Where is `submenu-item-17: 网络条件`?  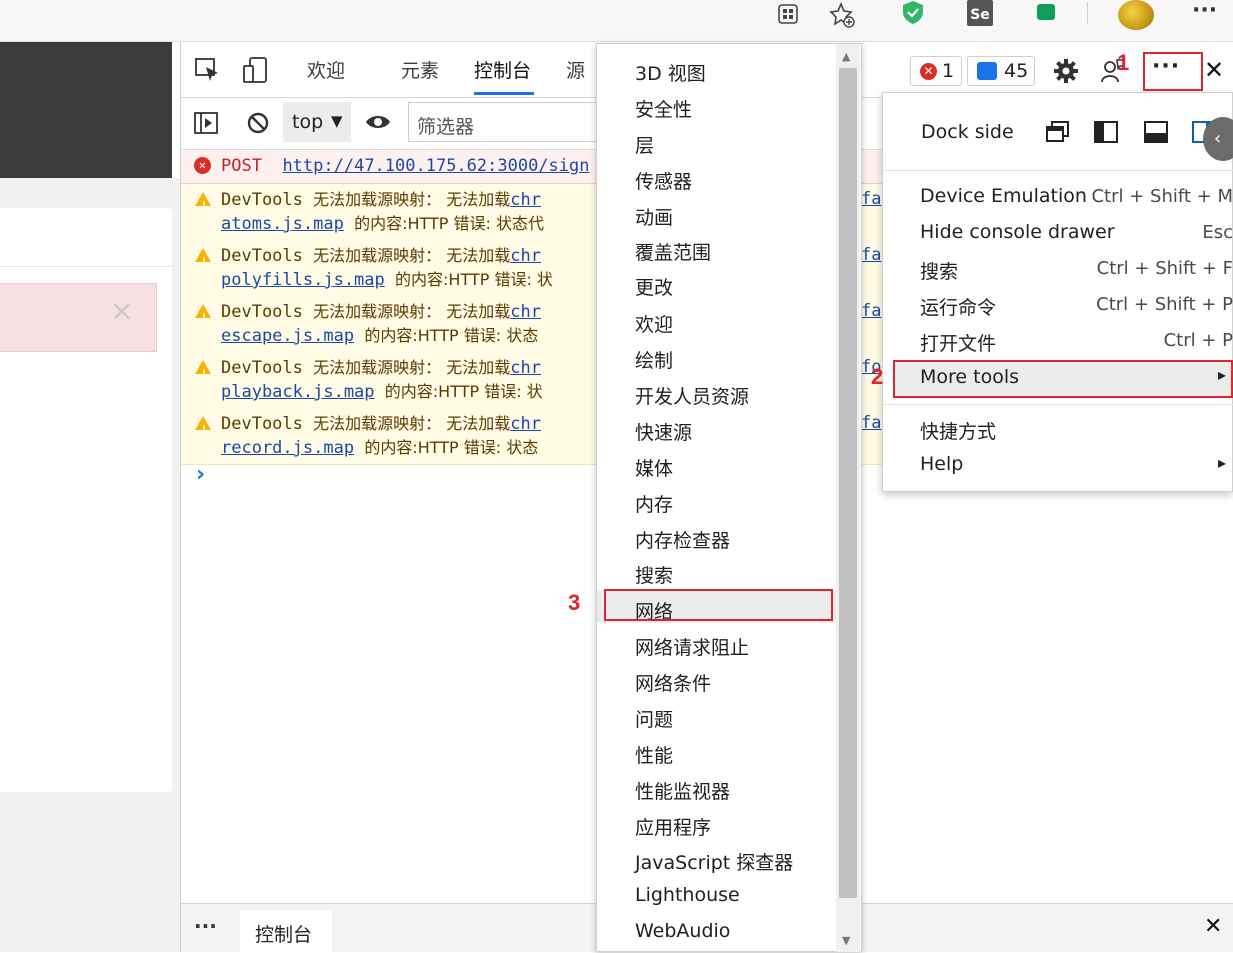 submenu-item-17: 网络条件 is located at coordinates (673, 682).